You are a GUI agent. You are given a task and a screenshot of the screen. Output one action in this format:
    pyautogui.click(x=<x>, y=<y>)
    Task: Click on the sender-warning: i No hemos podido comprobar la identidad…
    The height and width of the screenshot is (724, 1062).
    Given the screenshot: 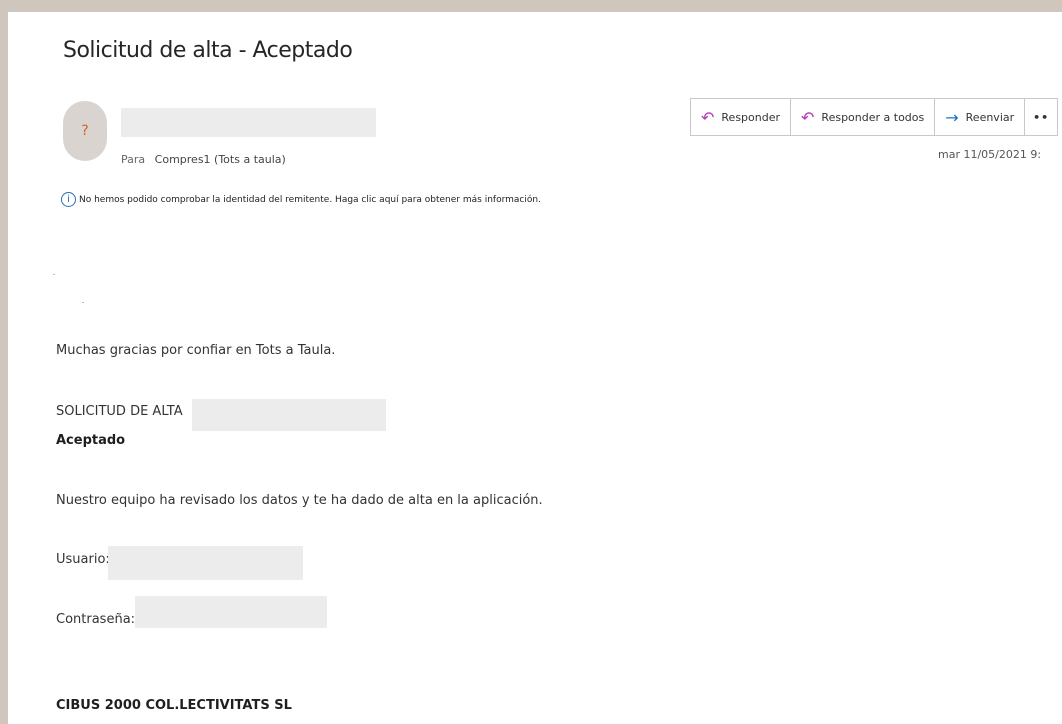 What is the action you would take?
    pyautogui.click(x=301, y=199)
    